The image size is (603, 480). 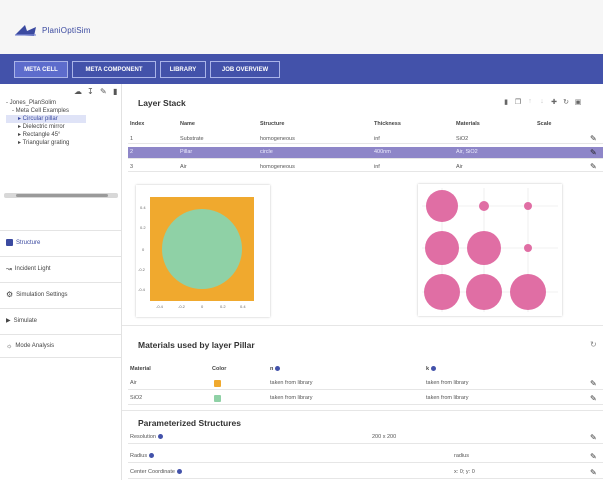 I want to click on x-tick-label: -0.4, so click(x=160, y=306).